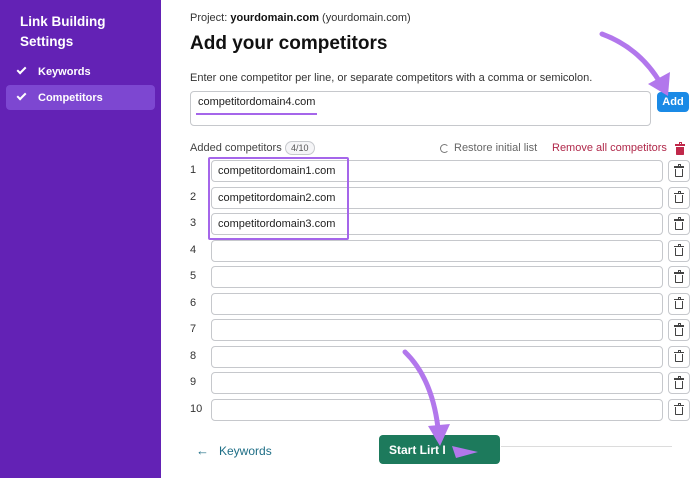 The height and width of the screenshot is (478, 700). What do you see at coordinates (63, 31) in the screenshot?
I see `sidebar-title: Link Building Settings` at bounding box center [63, 31].